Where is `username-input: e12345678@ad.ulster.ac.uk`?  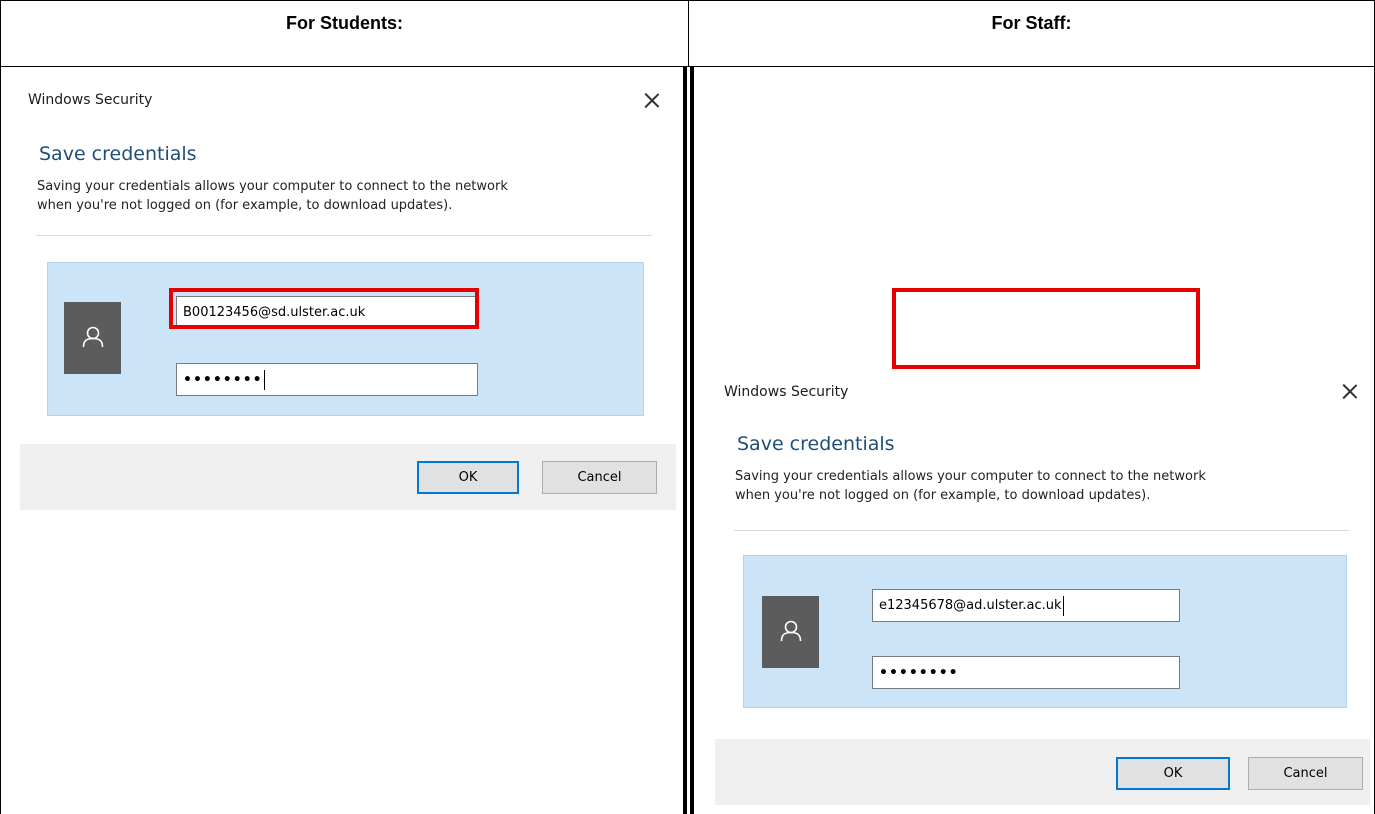
username-input: e12345678@ad.ulster.ac.uk is located at coordinates (1026, 605).